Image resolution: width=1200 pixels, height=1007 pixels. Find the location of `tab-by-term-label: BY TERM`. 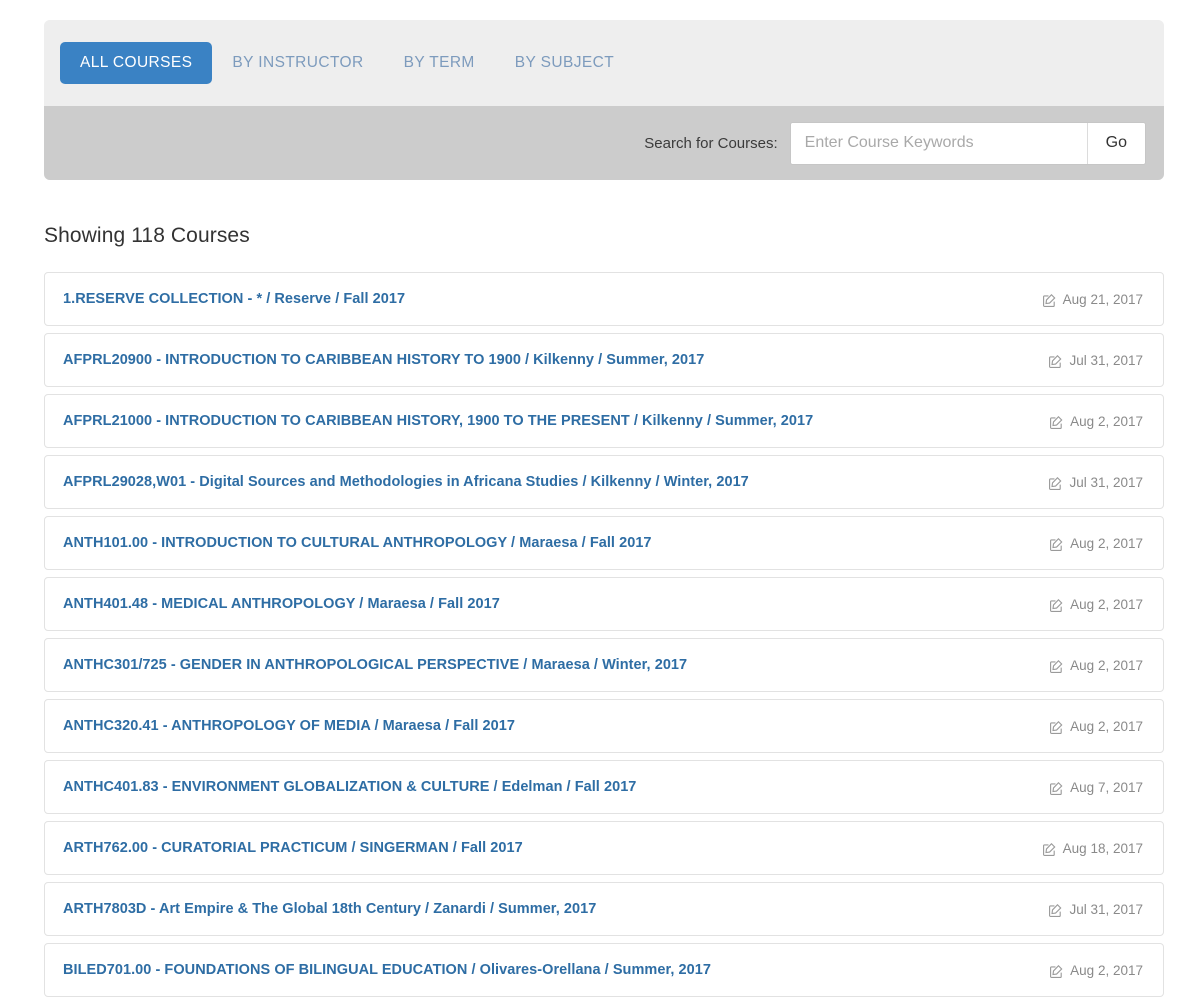

tab-by-term-label: BY TERM is located at coordinates (439, 62).